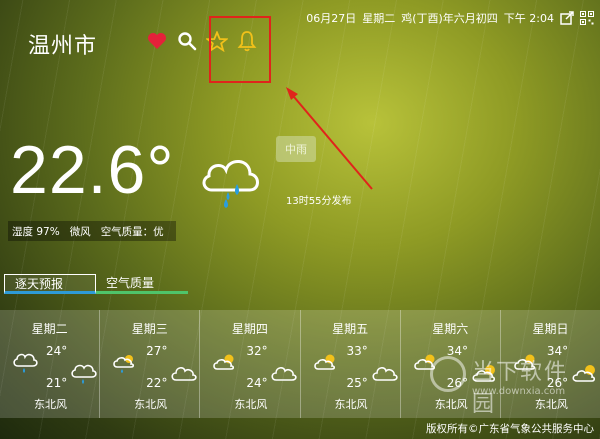  What do you see at coordinates (92, 231) in the screenshot?
I see `current-details: 湿度 97% 微风 空气质量：优` at bounding box center [92, 231].